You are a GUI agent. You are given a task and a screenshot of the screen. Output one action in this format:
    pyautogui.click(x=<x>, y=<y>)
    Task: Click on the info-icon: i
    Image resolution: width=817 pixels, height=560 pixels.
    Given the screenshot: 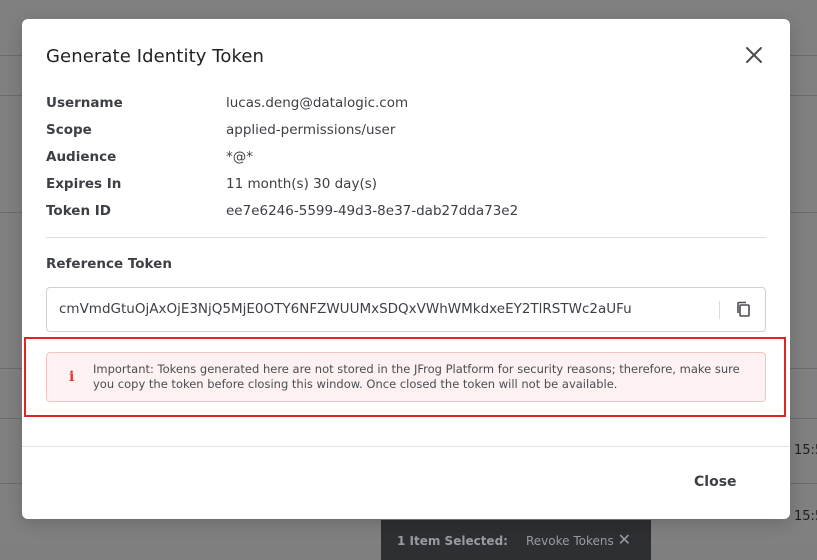 What is the action you would take?
    pyautogui.click(x=72, y=377)
    